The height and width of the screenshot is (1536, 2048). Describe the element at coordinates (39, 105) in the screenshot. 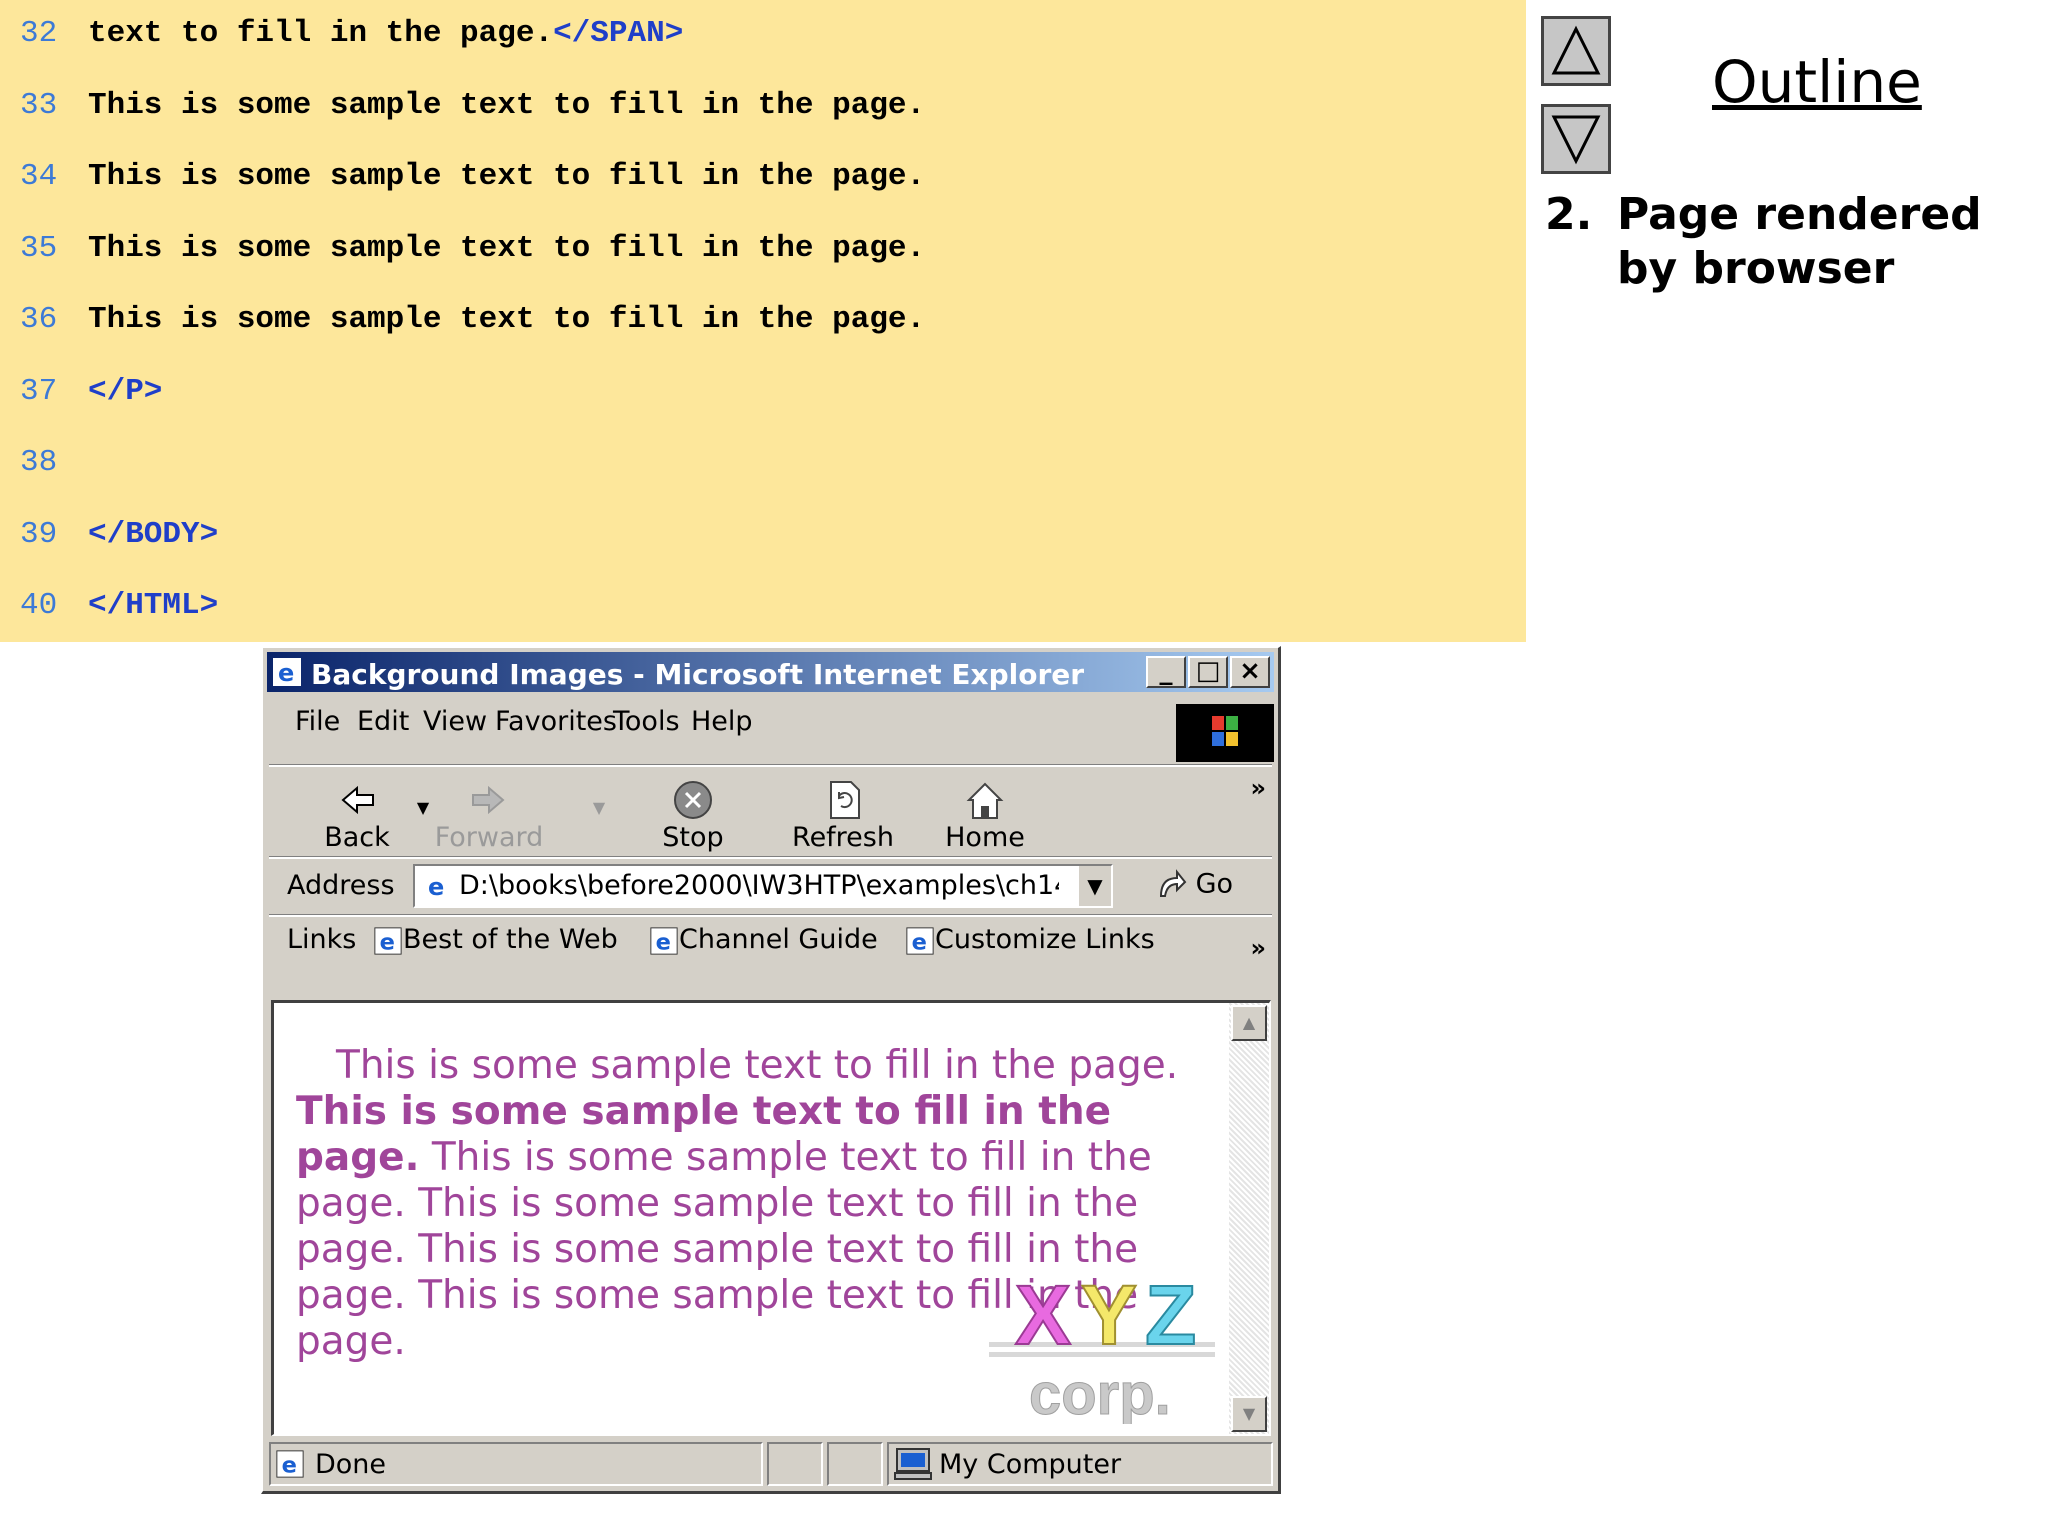

I see `line-number: 33` at that location.